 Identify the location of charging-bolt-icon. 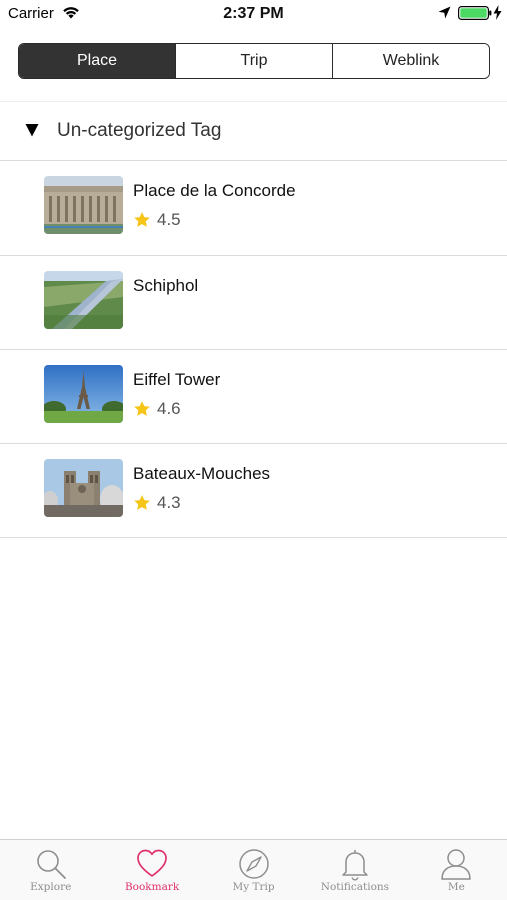
(497, 12).